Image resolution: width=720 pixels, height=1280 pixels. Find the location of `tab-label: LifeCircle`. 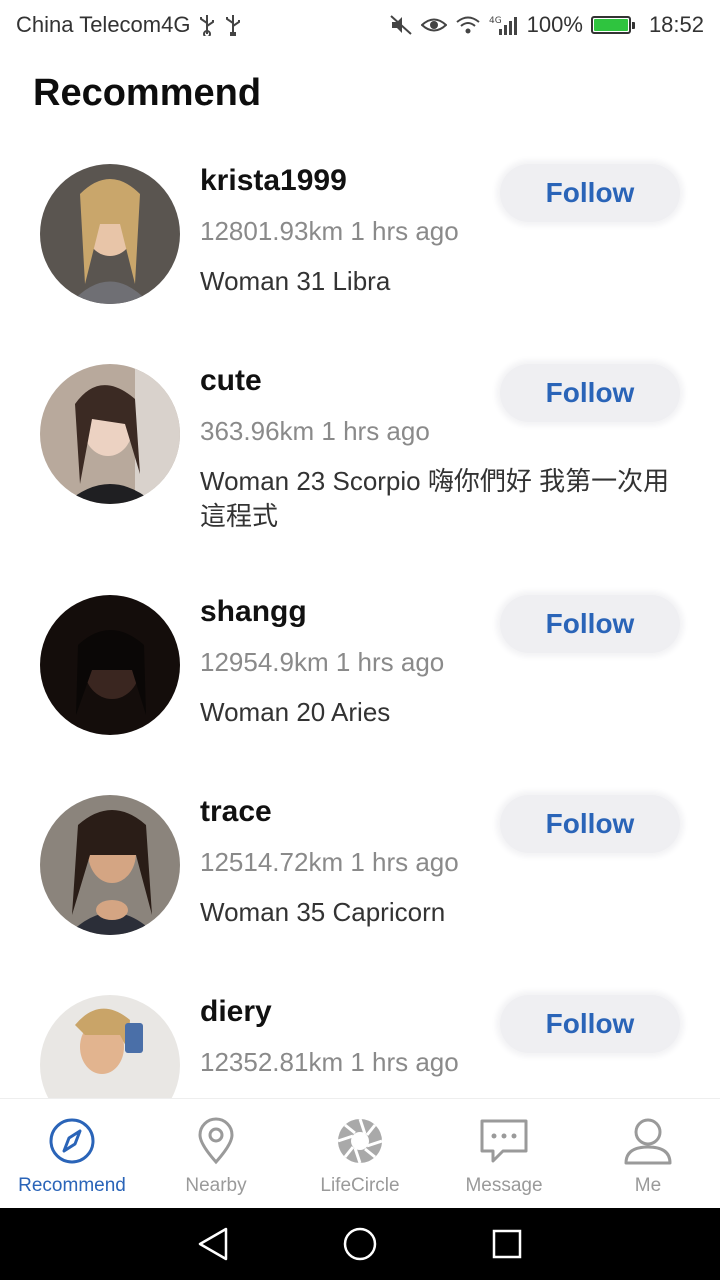

tab-label: LifeCircle is located at coordinates (360, 1185).